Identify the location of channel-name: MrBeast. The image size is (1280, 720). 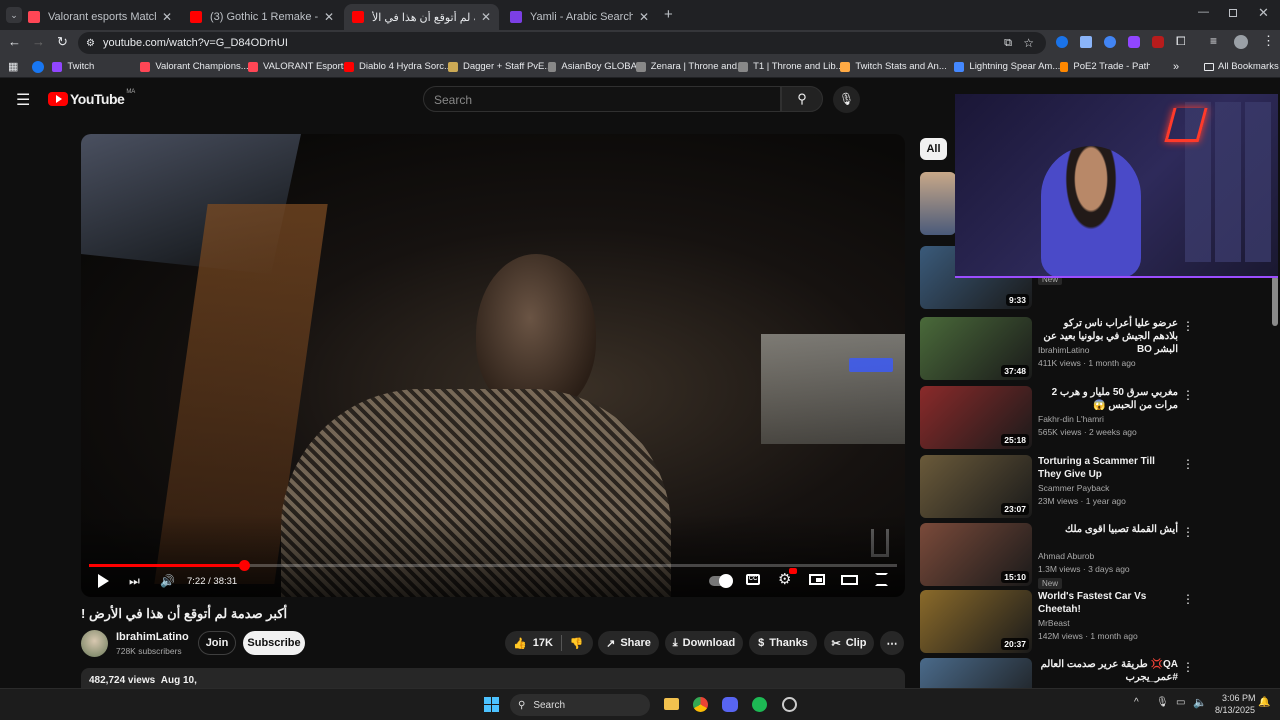
(1054, 623).